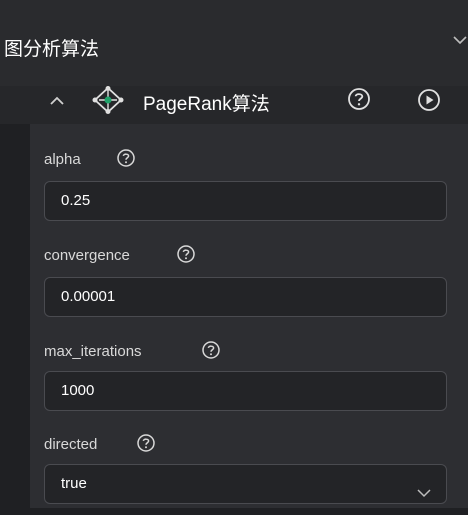  Describe the element at coordinates (245, 297) in the screenshot. I see `convergence-input: 0.00001` at that location.